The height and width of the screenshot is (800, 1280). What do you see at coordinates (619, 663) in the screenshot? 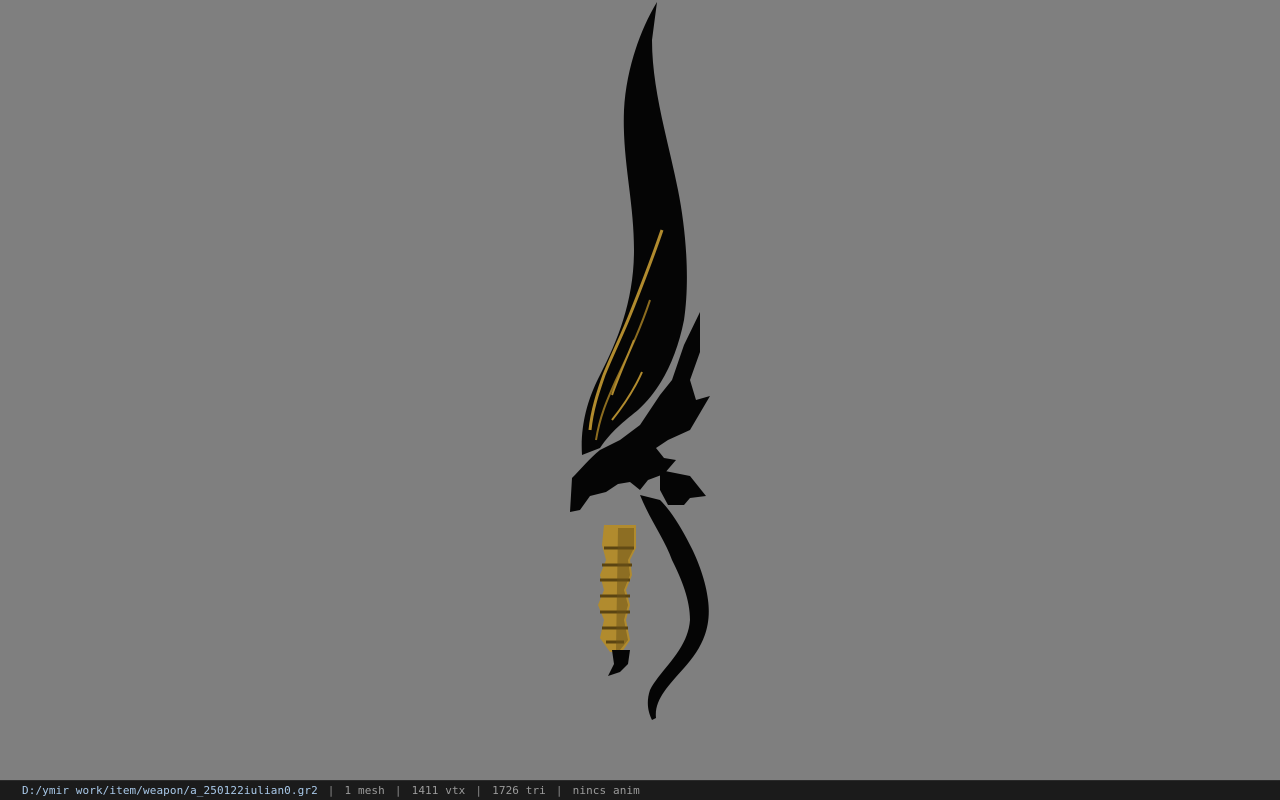
I see `sword-pommel` at bounding box center [619, 663].